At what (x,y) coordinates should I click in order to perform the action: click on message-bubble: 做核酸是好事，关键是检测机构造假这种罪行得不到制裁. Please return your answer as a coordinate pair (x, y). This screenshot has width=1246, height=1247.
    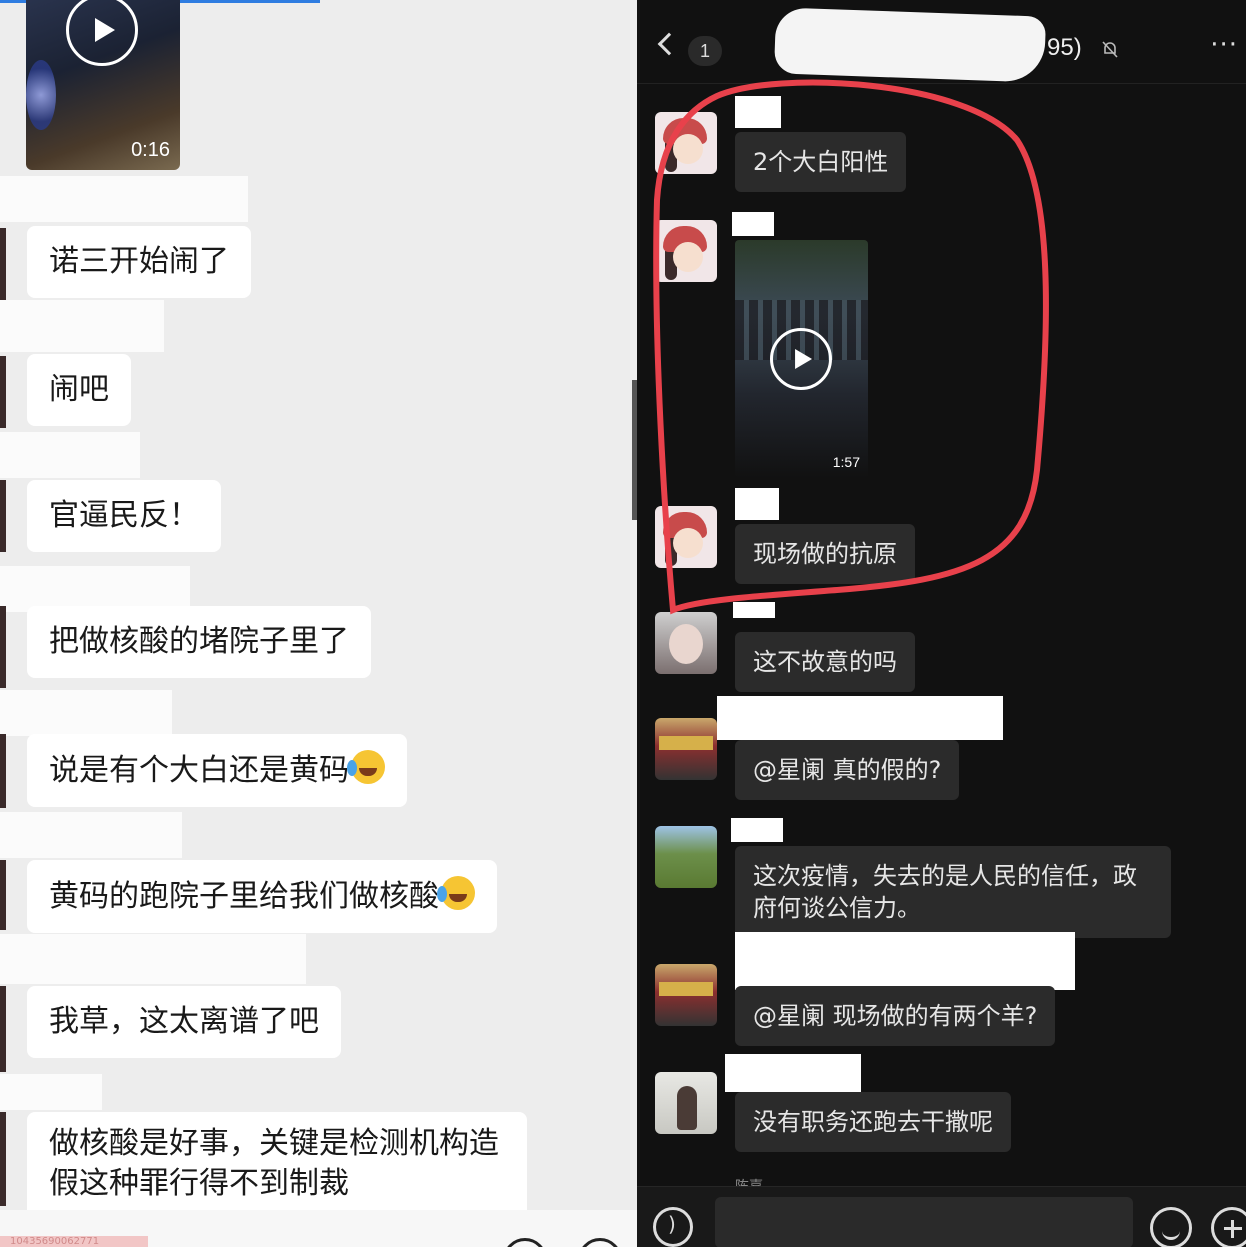
    Looking at the image, I should click on (277, 1166).